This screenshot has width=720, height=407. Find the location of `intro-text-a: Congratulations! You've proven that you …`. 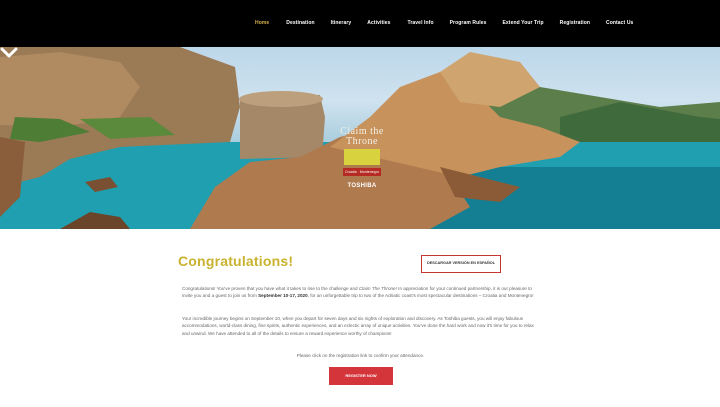

intro-text-a: Congratulations! You've proven that you … is located at coordinates (270, 288).